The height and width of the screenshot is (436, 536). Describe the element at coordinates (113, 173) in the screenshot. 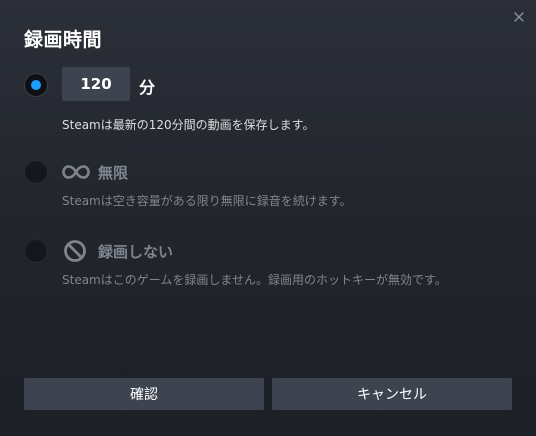

I see `option-unlimited-label: 無限` at that location.